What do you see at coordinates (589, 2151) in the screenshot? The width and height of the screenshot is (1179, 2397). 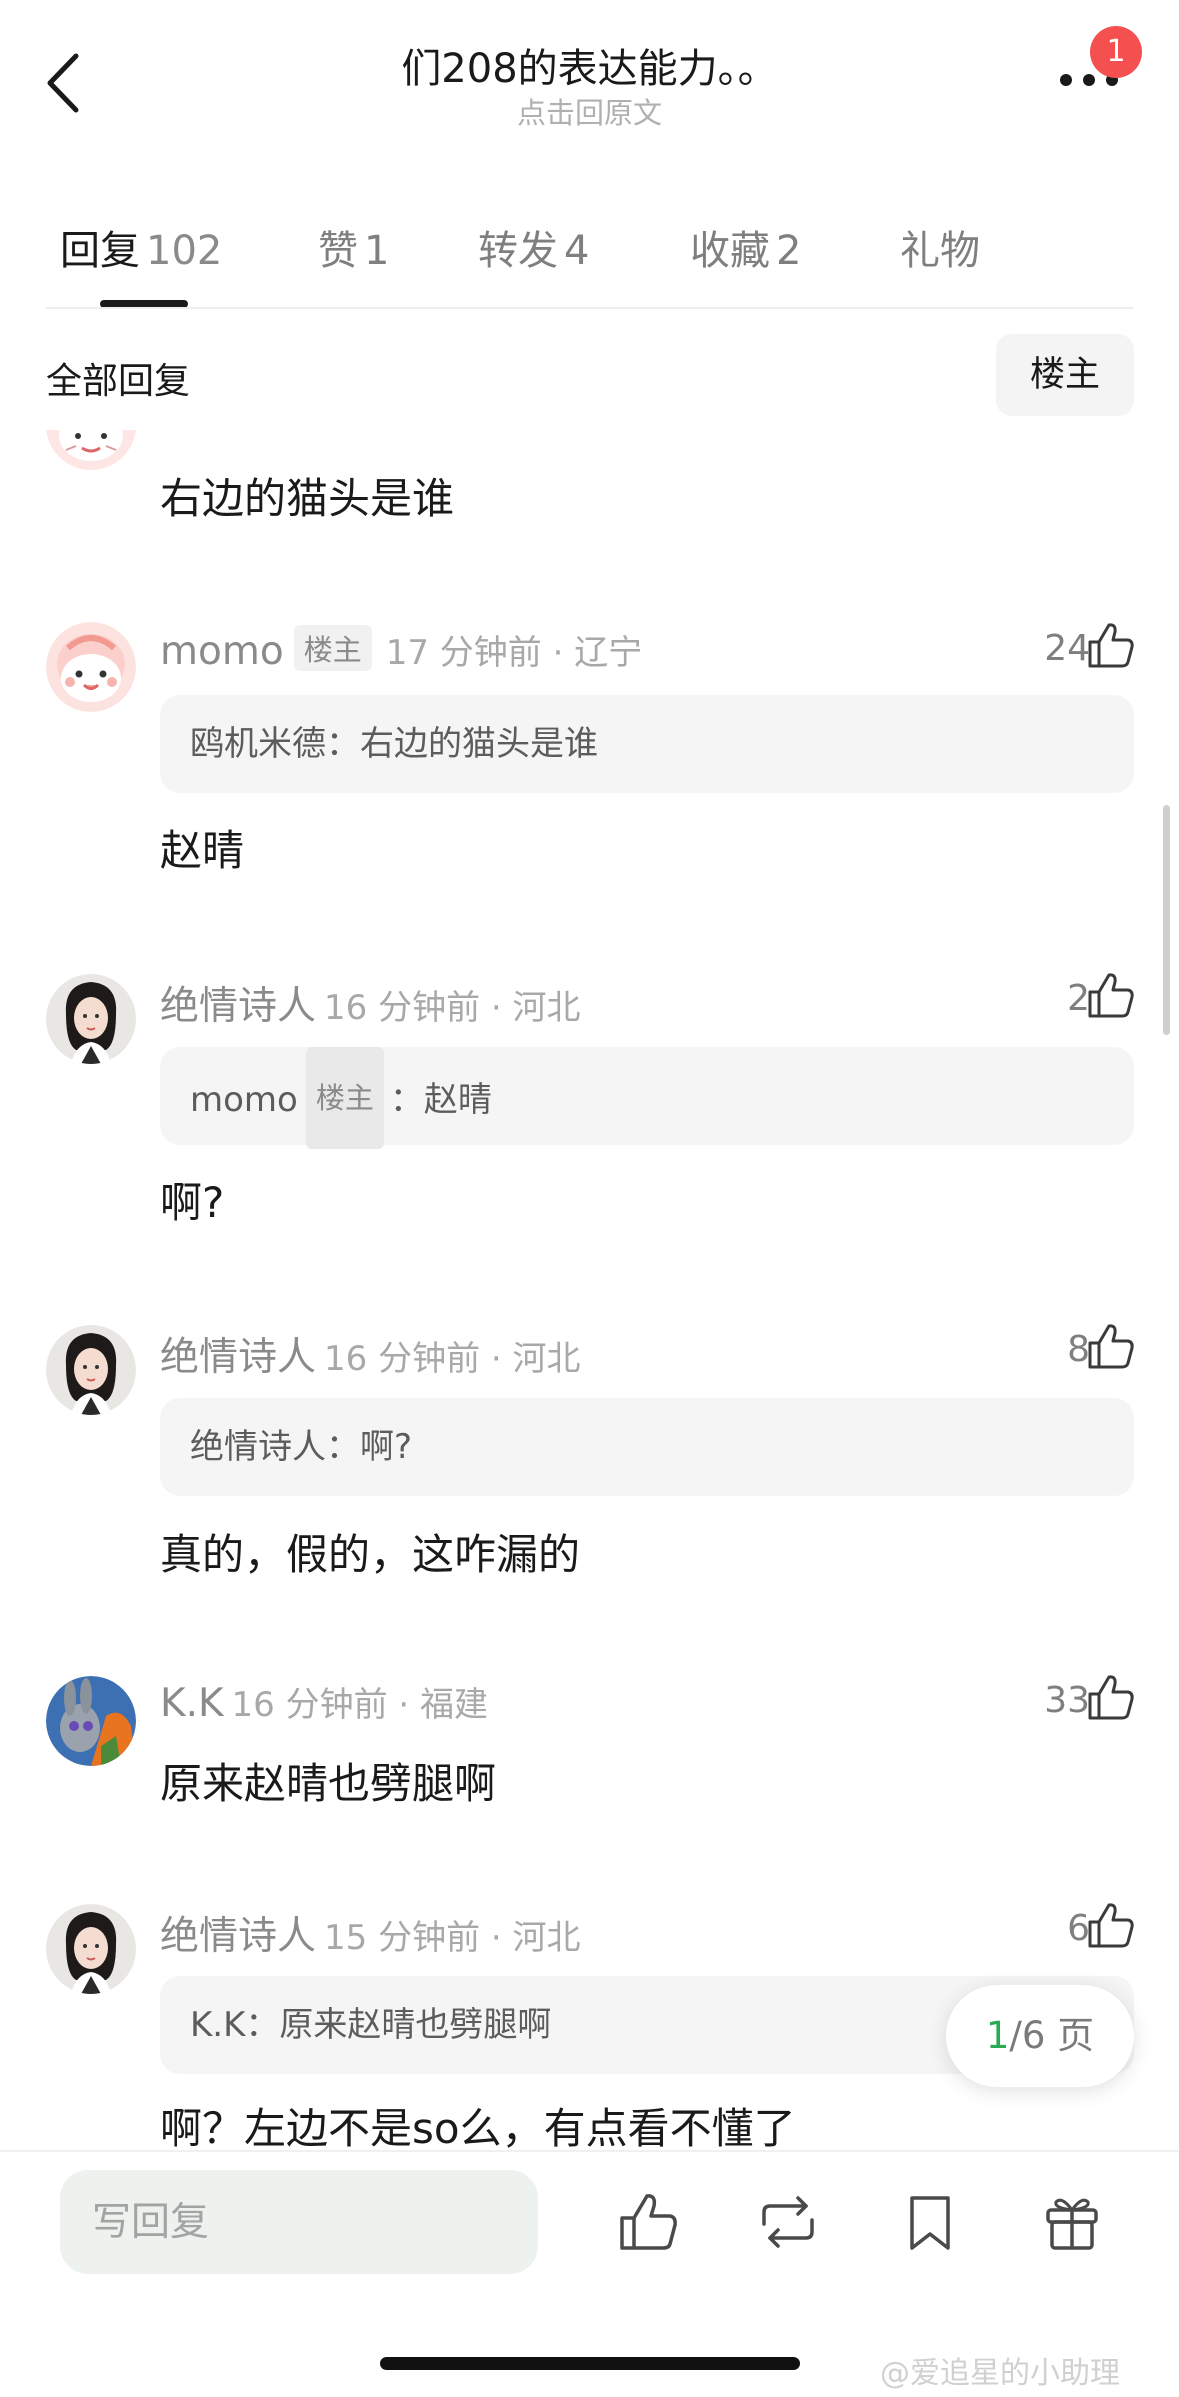 I see `bottom-bar-divider` at bounding box center [589, 2151].